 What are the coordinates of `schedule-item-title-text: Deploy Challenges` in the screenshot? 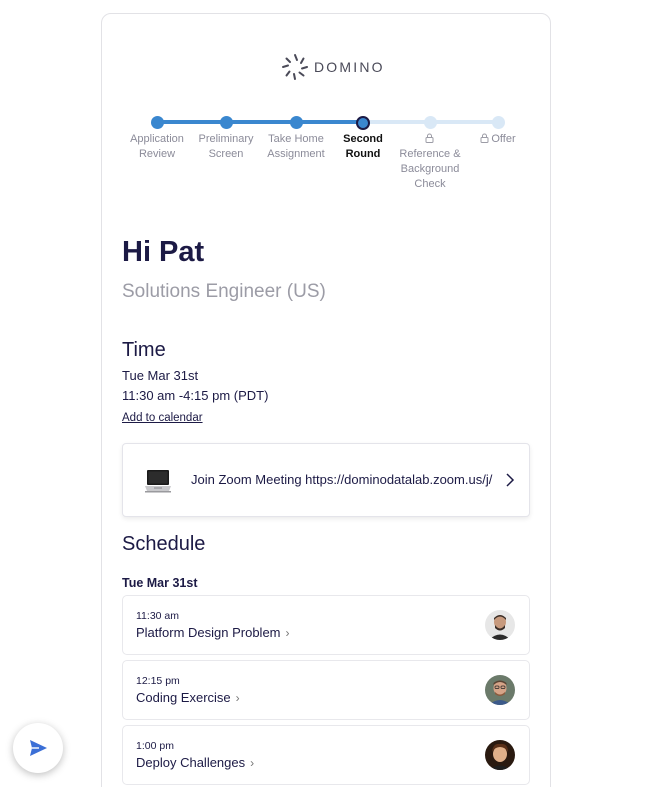 It's located at (191, 762).